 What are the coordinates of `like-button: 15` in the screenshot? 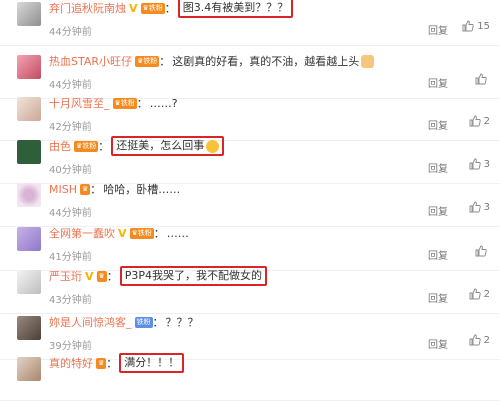 It's located at (476, 26).